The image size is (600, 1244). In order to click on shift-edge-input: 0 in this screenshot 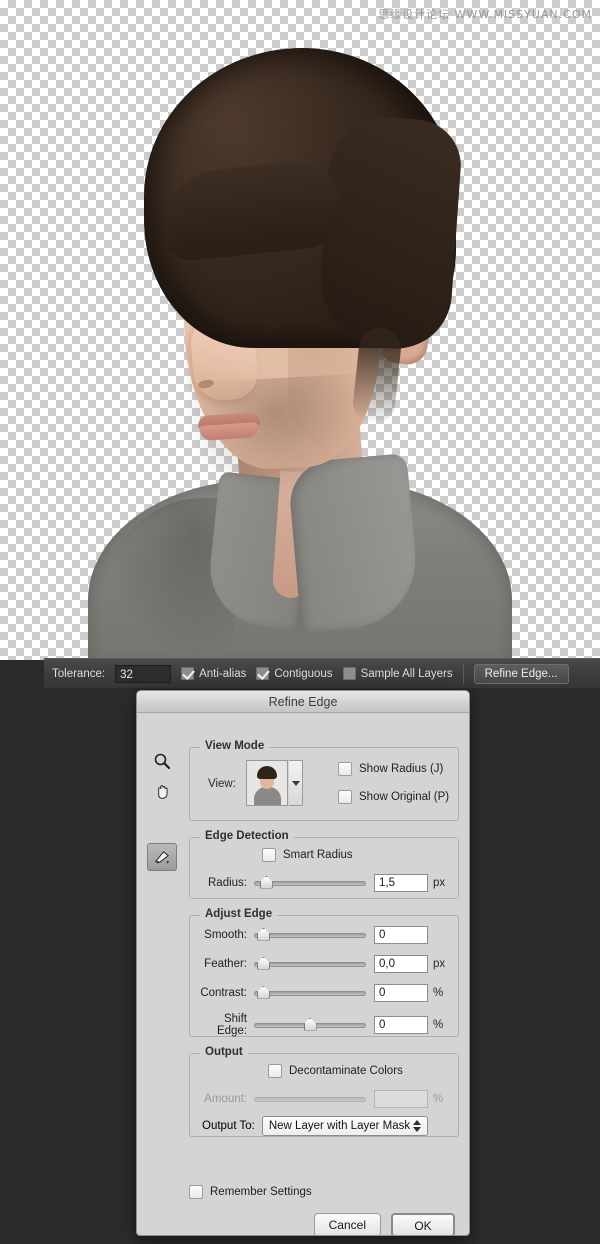, I will do `click(401, 1025)`.